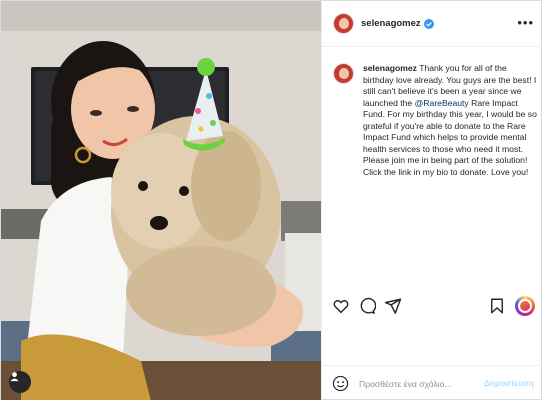  What do you see at coordinates (432, 306) in the screenshot?
I see `action-bar` at bounding box center [432, 306].